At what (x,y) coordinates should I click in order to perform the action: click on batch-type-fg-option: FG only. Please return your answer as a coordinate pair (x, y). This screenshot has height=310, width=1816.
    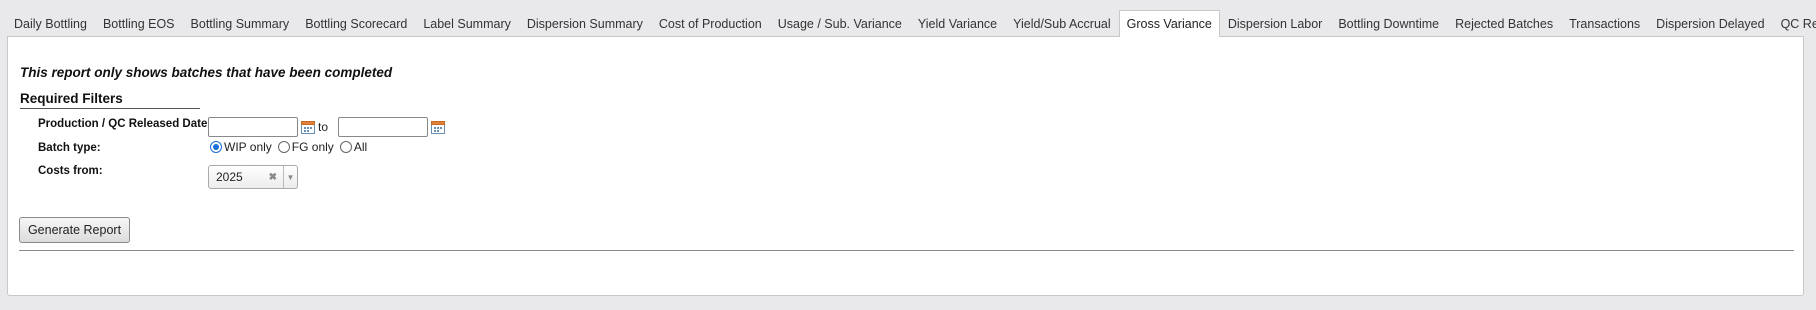
    Looking at the image, I should click on (305, 147).